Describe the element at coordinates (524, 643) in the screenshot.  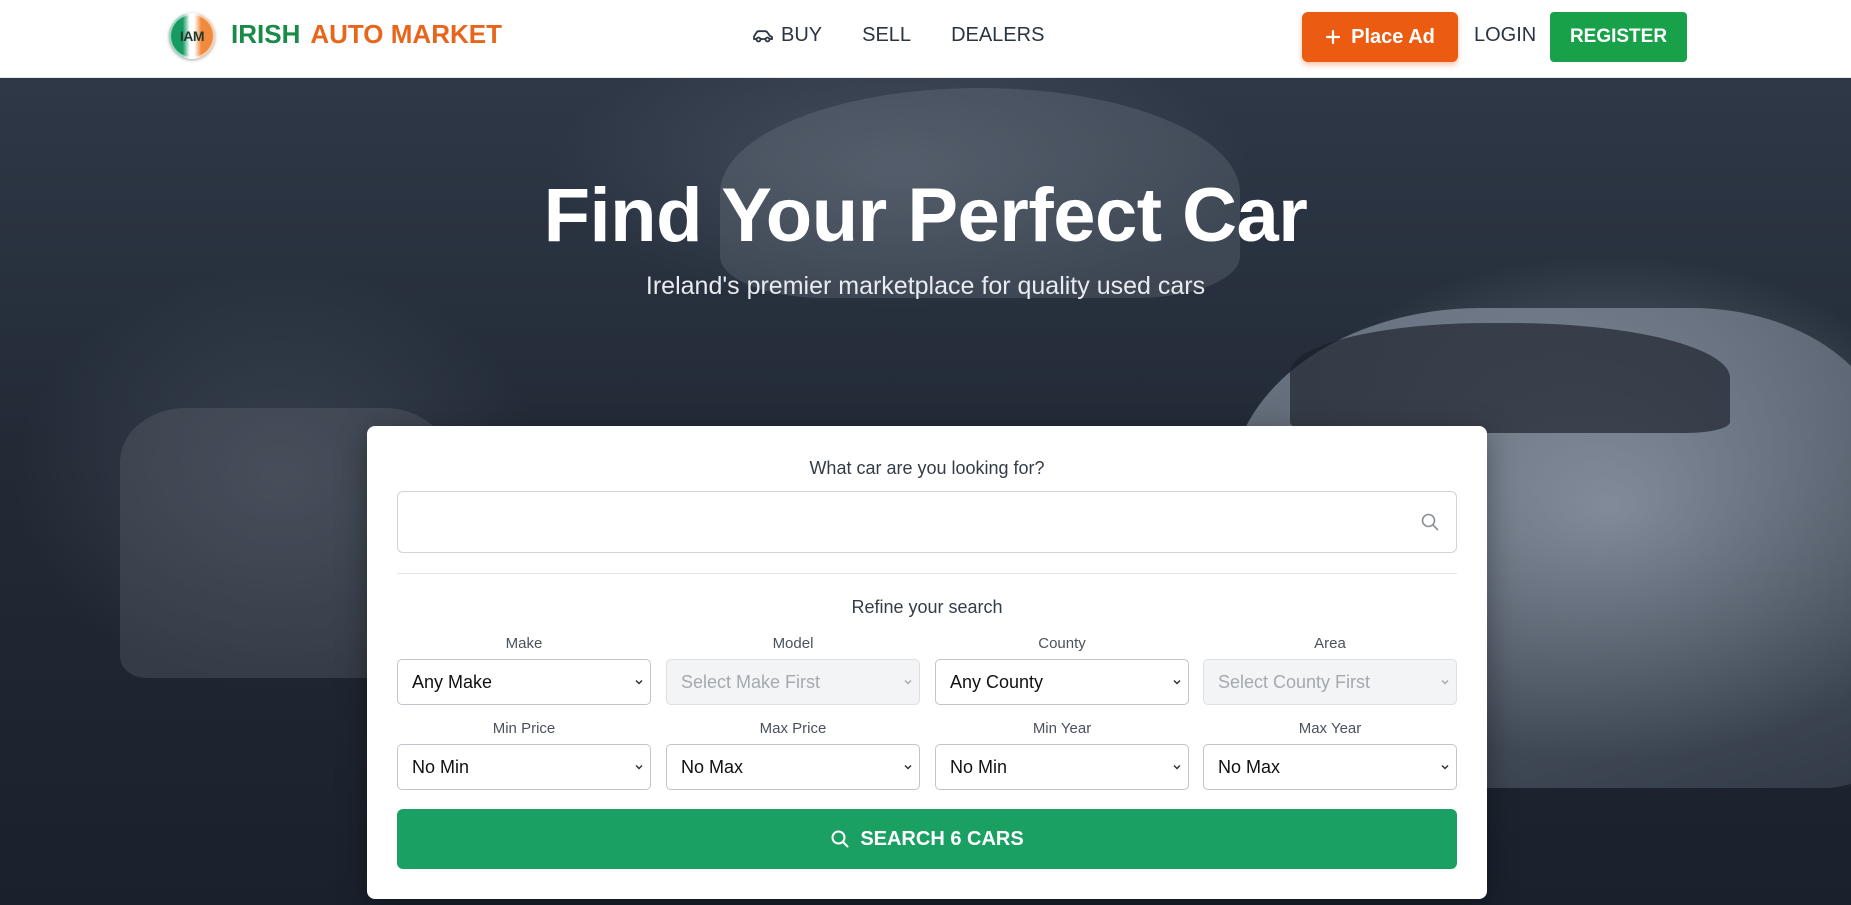
I see `filter-make-label: Make` at that location.